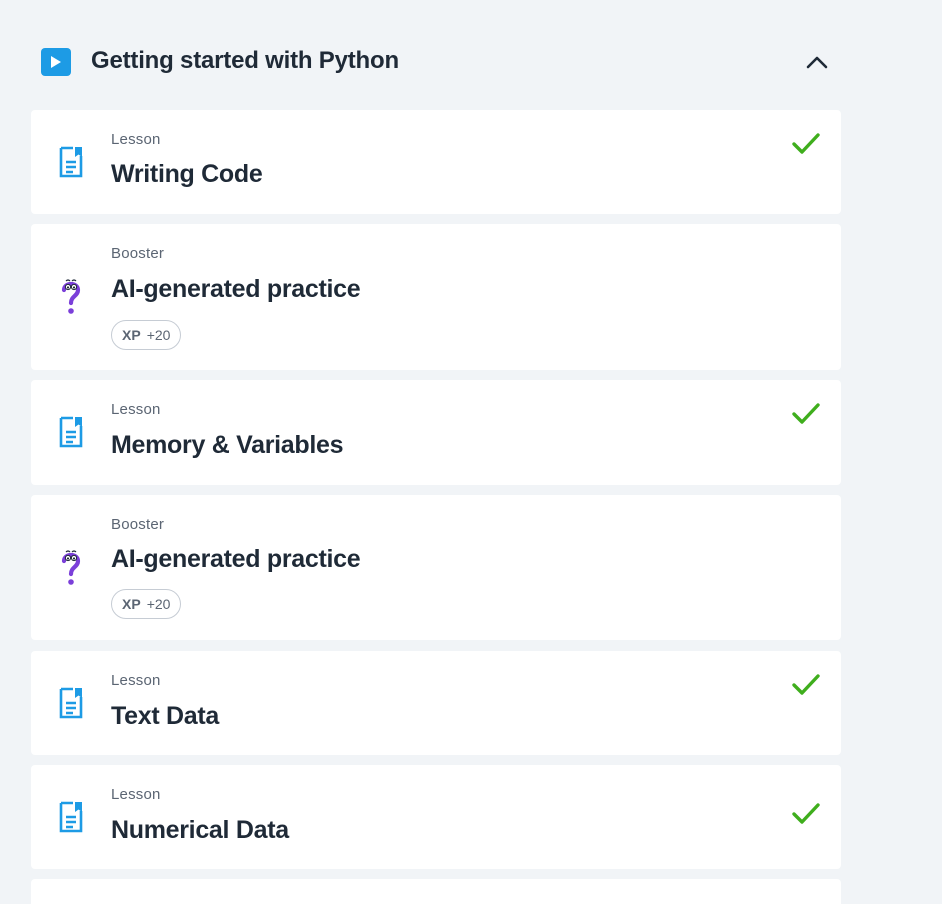 The image size is (942, 904). I want to click on item-title: Writing Code, so click(187, 174).